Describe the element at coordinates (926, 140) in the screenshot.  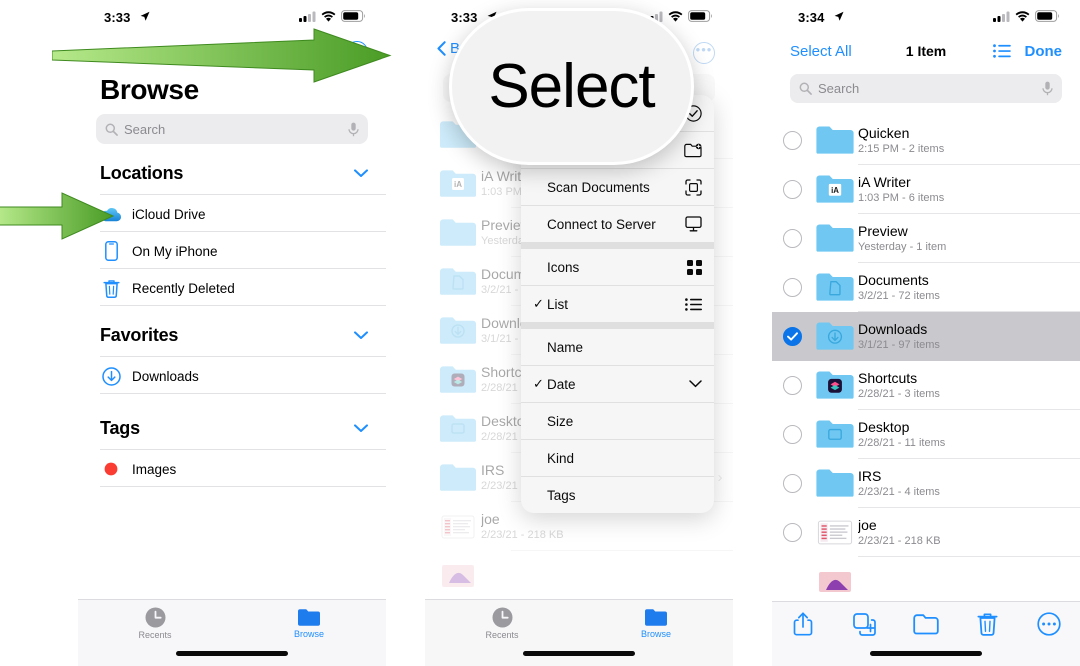
I see `table-row: Quicken 2:15 PM - 2 items` at that location.